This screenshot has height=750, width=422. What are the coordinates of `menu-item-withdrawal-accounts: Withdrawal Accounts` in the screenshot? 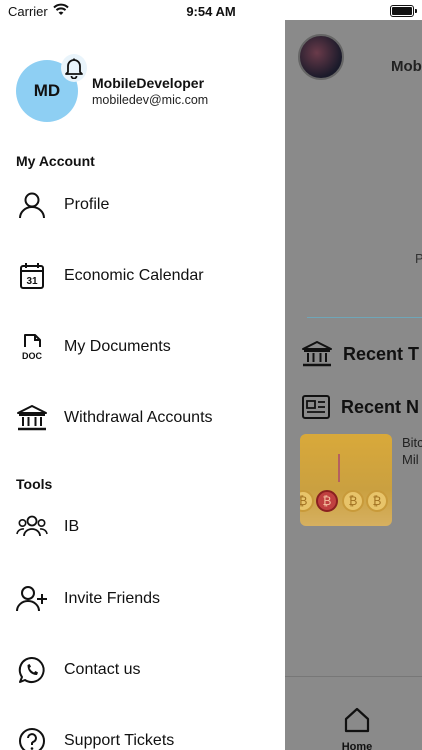 It's located at (142, 418).